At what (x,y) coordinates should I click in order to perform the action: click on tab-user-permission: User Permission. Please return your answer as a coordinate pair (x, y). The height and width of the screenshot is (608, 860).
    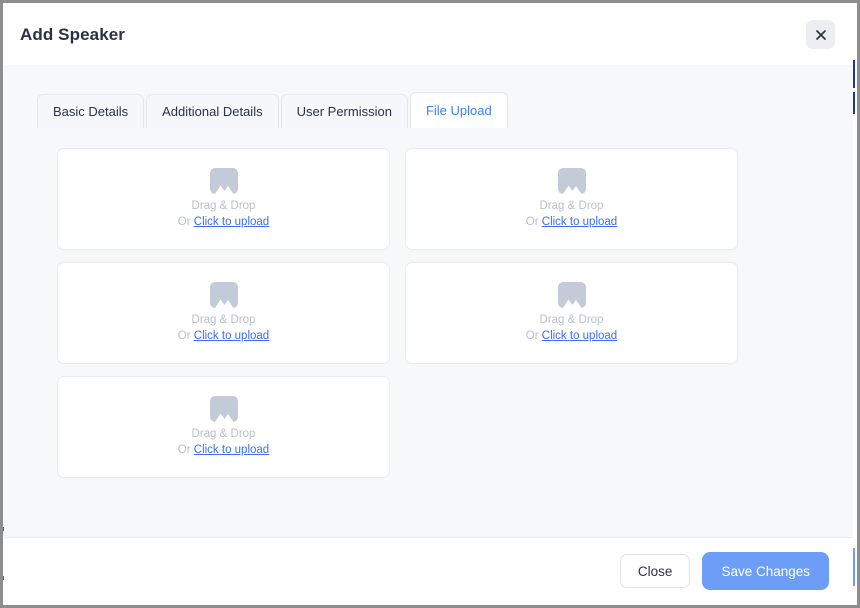
    Looking at the image, I should click on (344, 111).